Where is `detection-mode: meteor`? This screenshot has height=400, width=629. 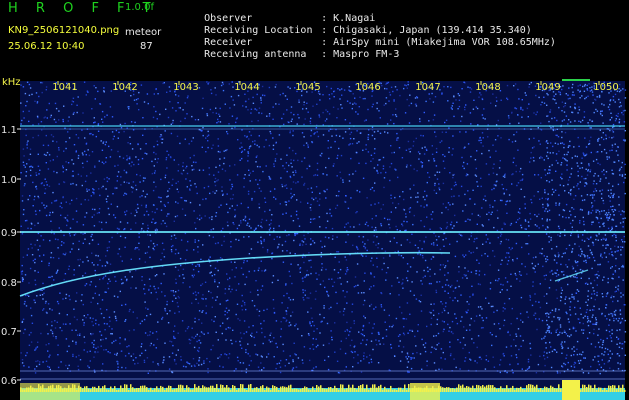
detection-mode: meteor is located at coordinates (143, 32).